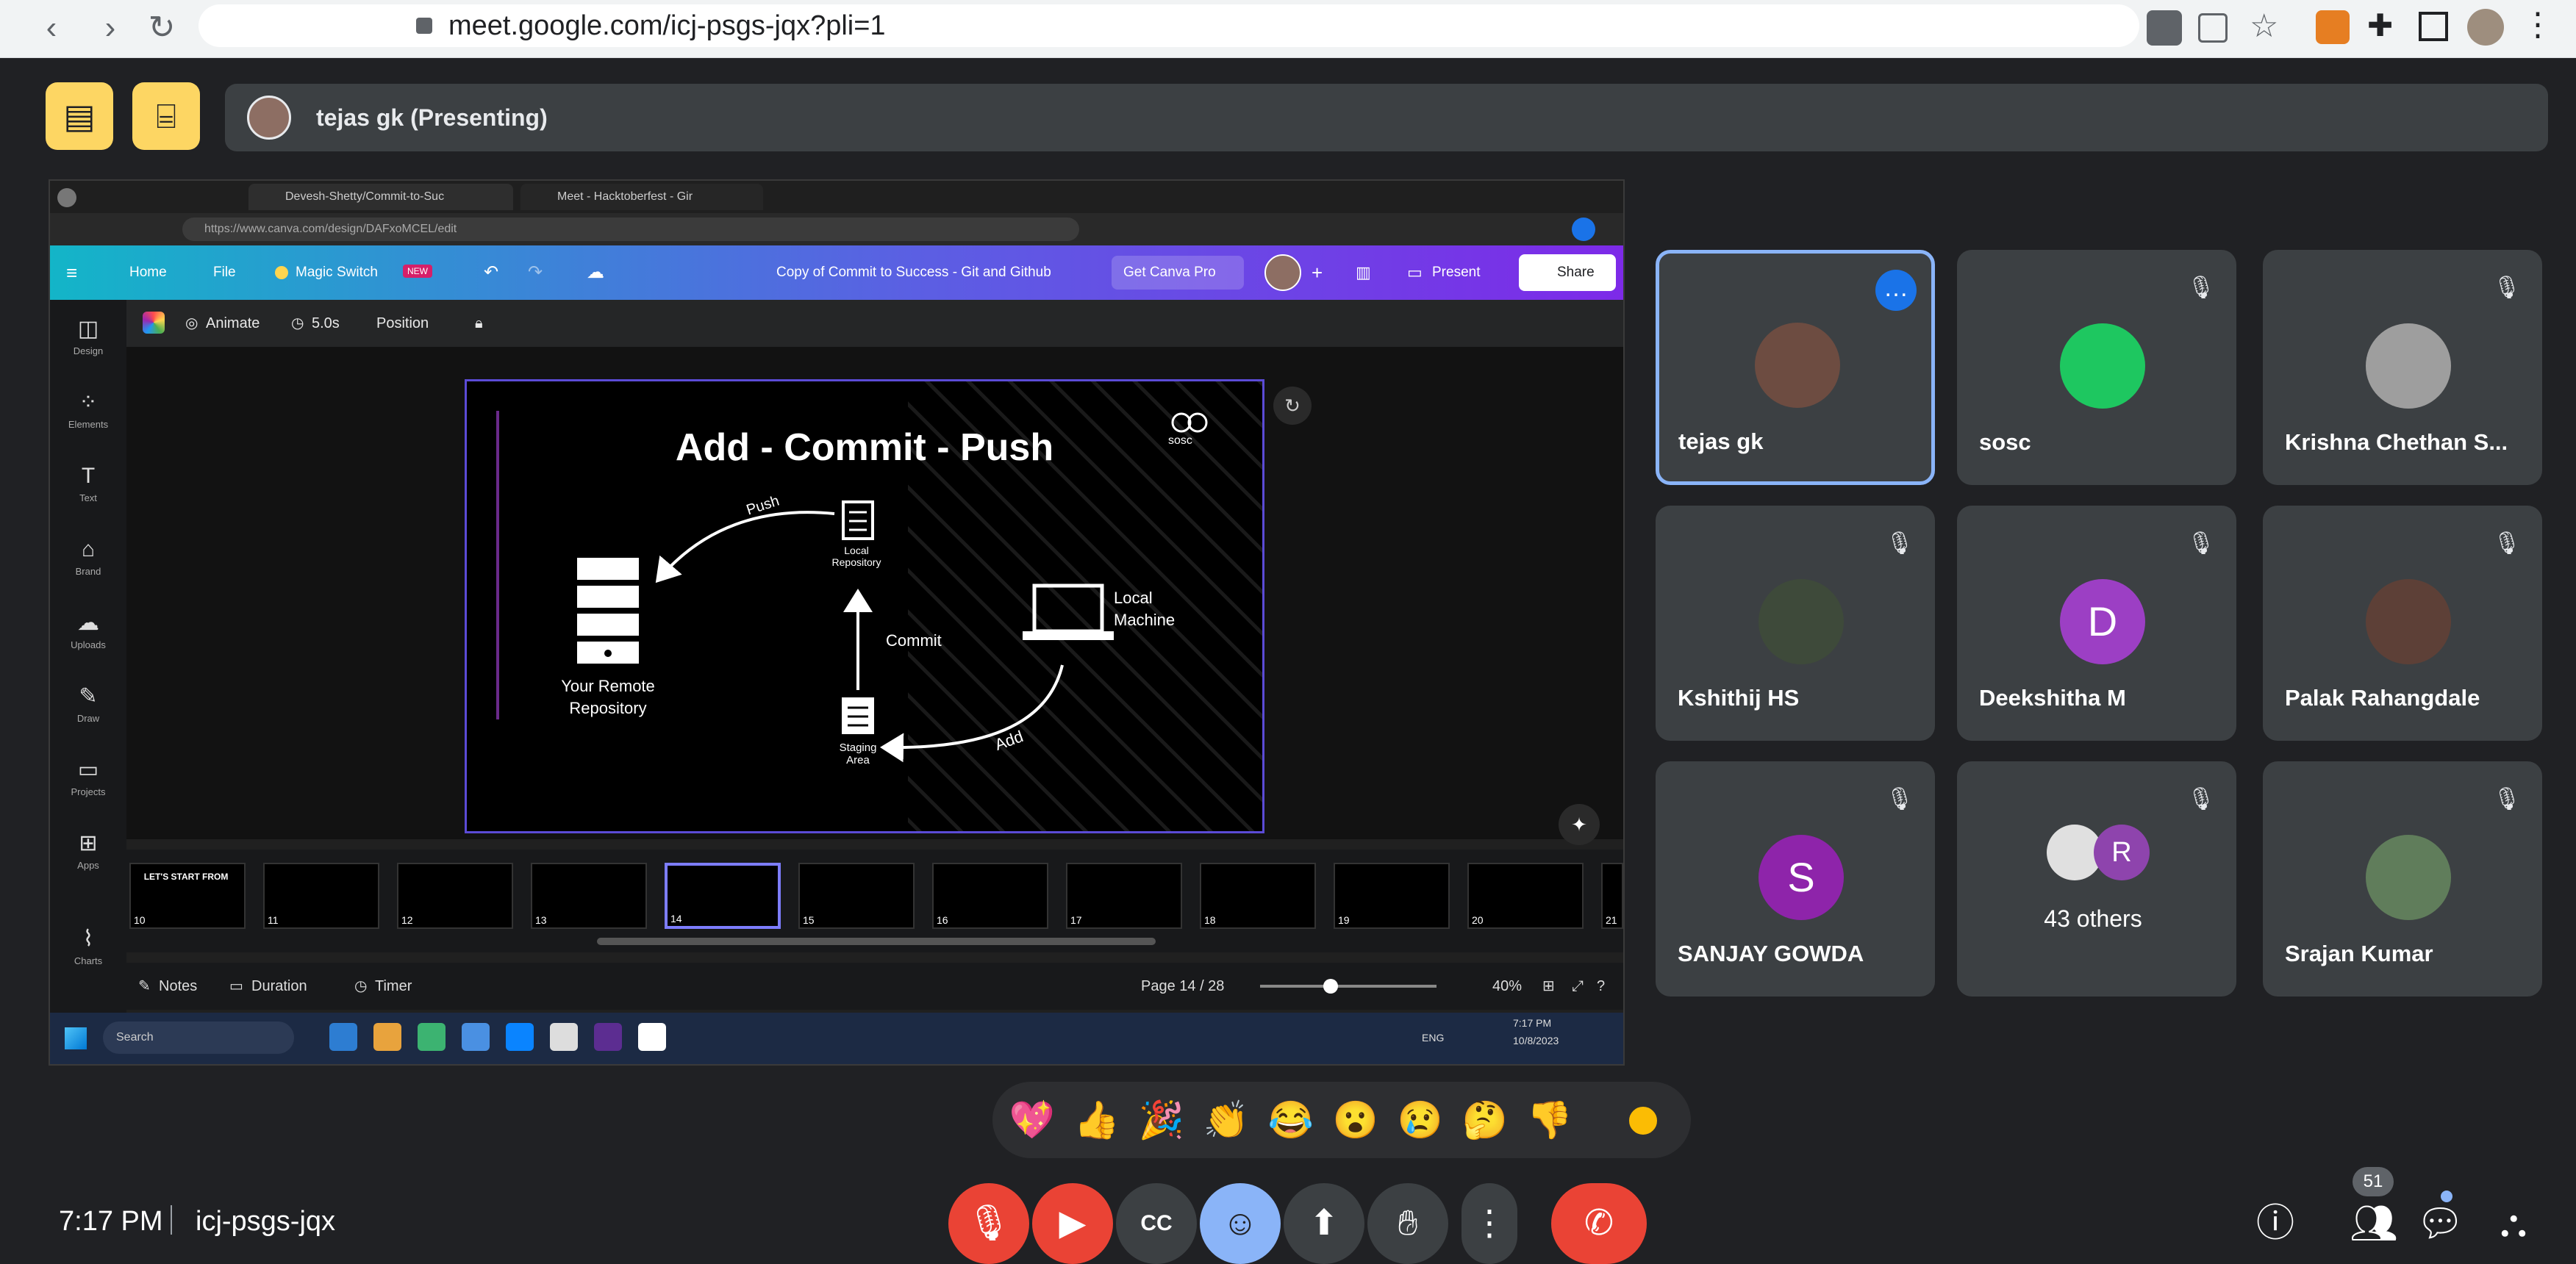  Describe the element at coordinates (1550, 1119) in the screenshot. I see `reaction-thumbs-down: 👎` at that location.